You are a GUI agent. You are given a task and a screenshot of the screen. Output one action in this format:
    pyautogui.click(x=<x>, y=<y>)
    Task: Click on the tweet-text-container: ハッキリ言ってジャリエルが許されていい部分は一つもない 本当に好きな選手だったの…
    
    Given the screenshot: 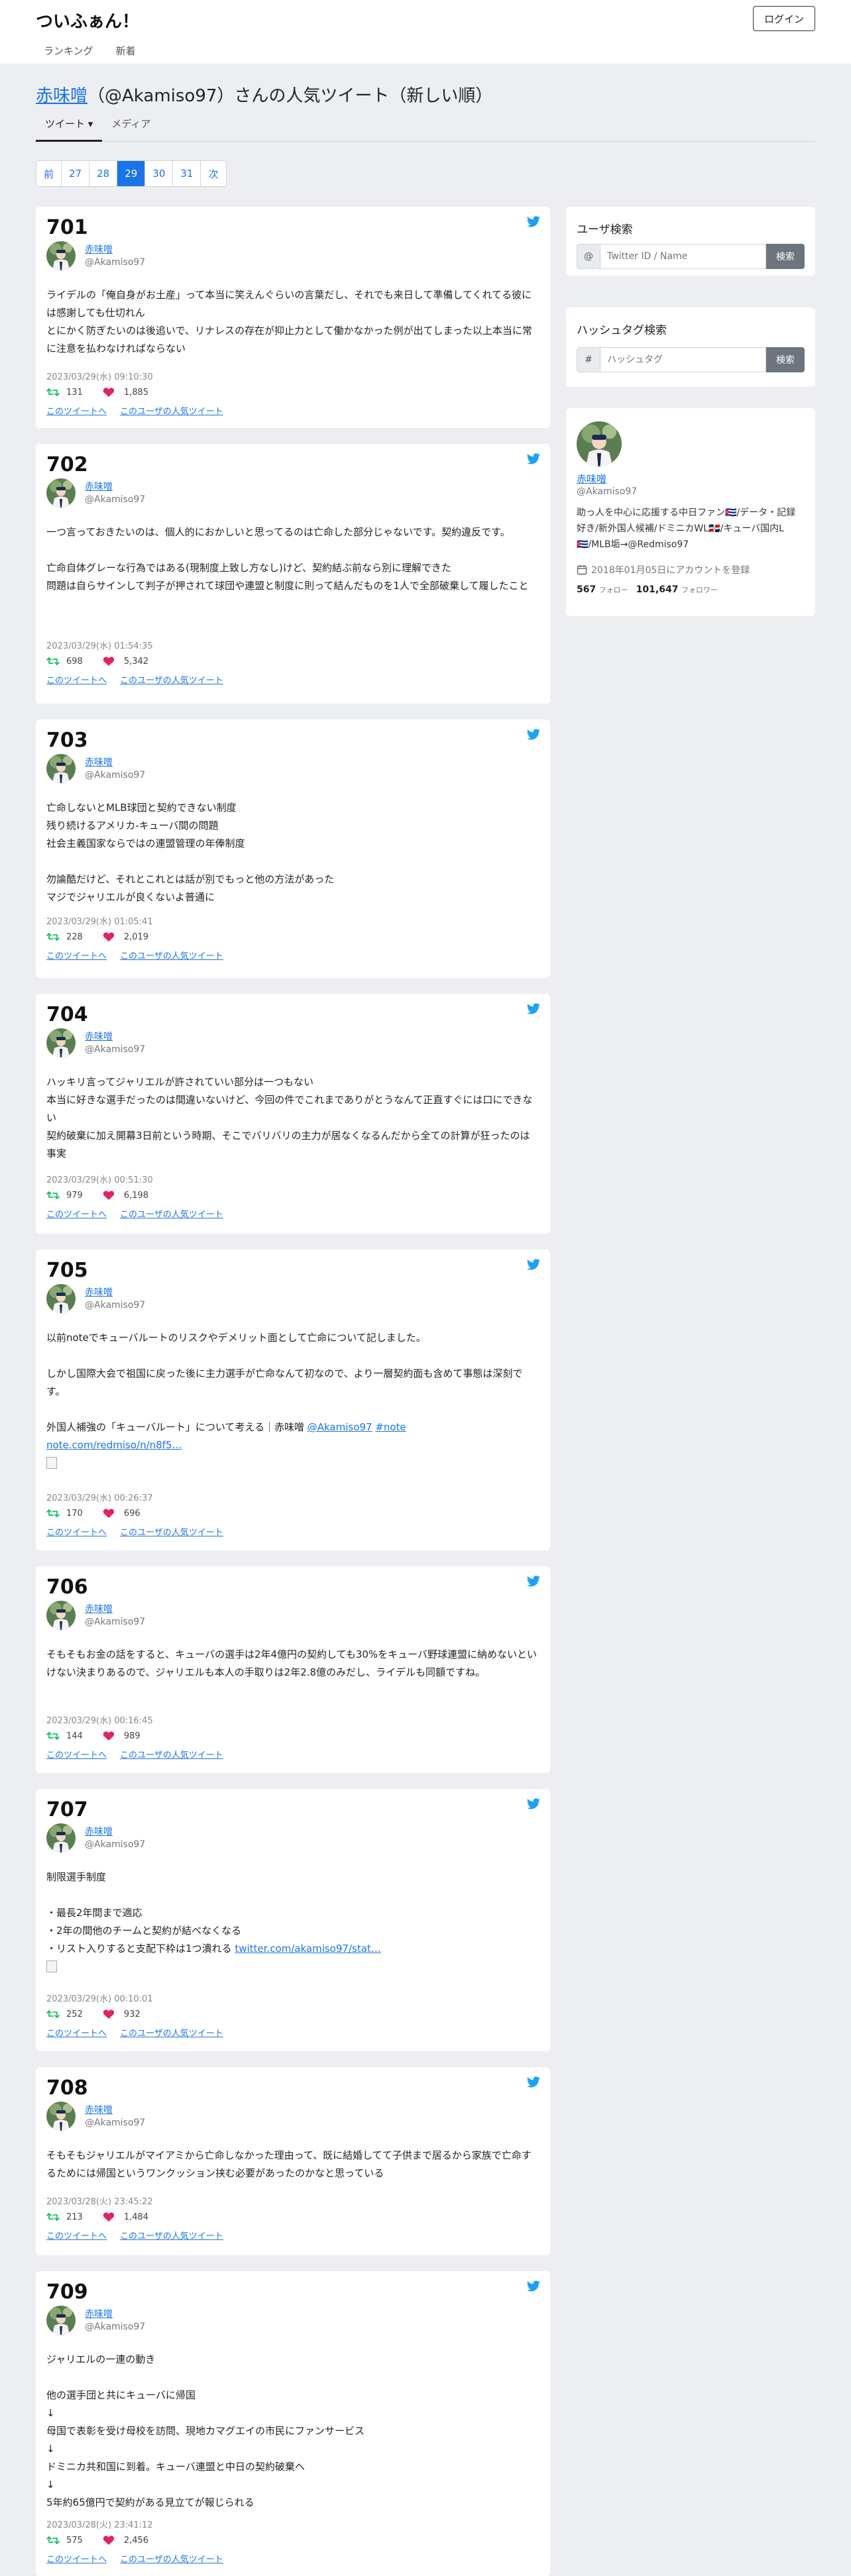 What is the action you would take?
    pyautogui.click(x=292, y=1118)
    